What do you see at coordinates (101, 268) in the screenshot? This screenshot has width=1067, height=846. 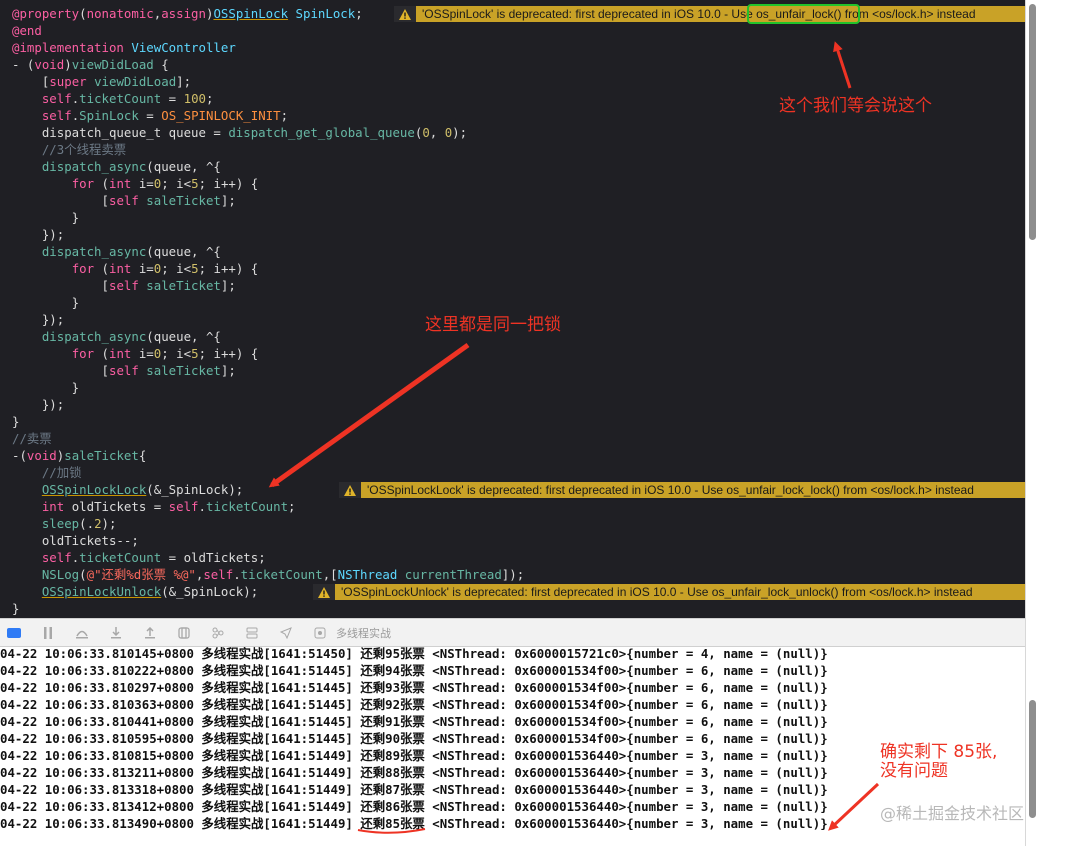 I see `code-token: (` at bounding box center [101, 268].